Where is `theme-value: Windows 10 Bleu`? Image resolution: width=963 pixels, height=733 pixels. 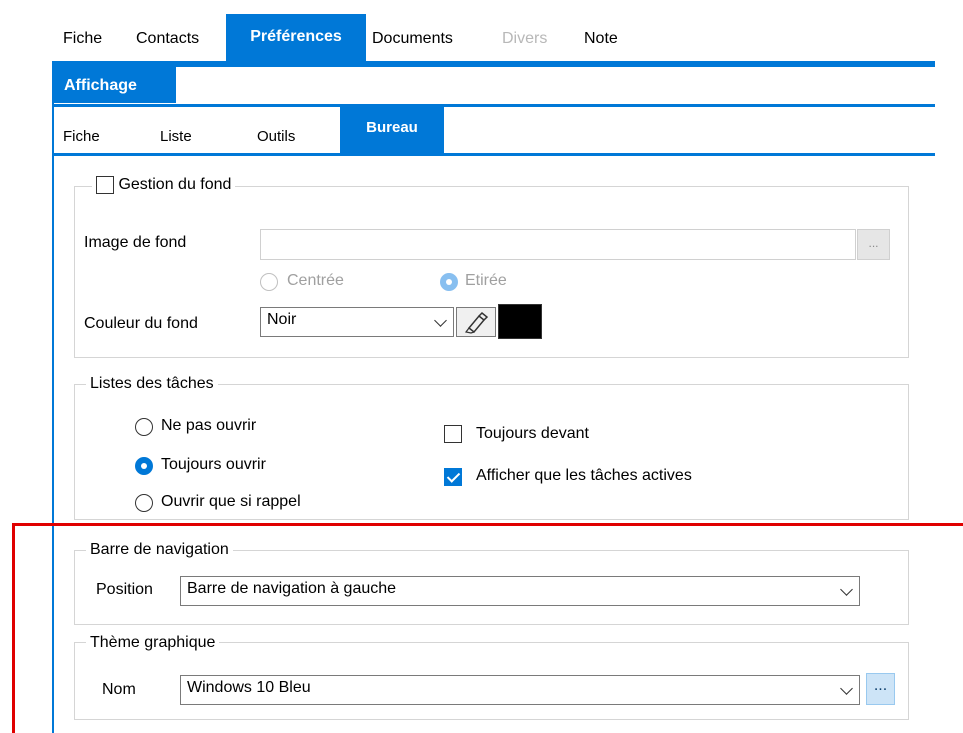
theme-value: Windows 10 Bleu is located at coordinates (249, 687).